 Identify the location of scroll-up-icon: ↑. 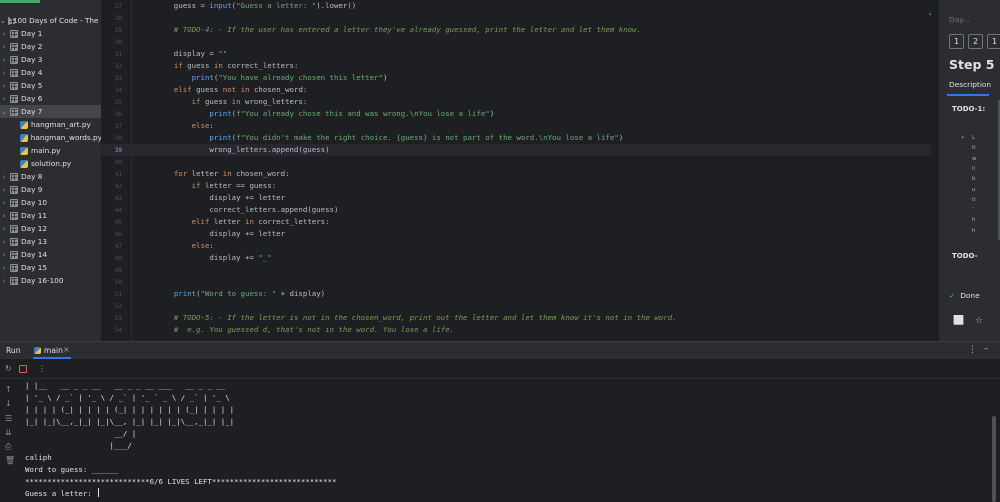
(8, 389).